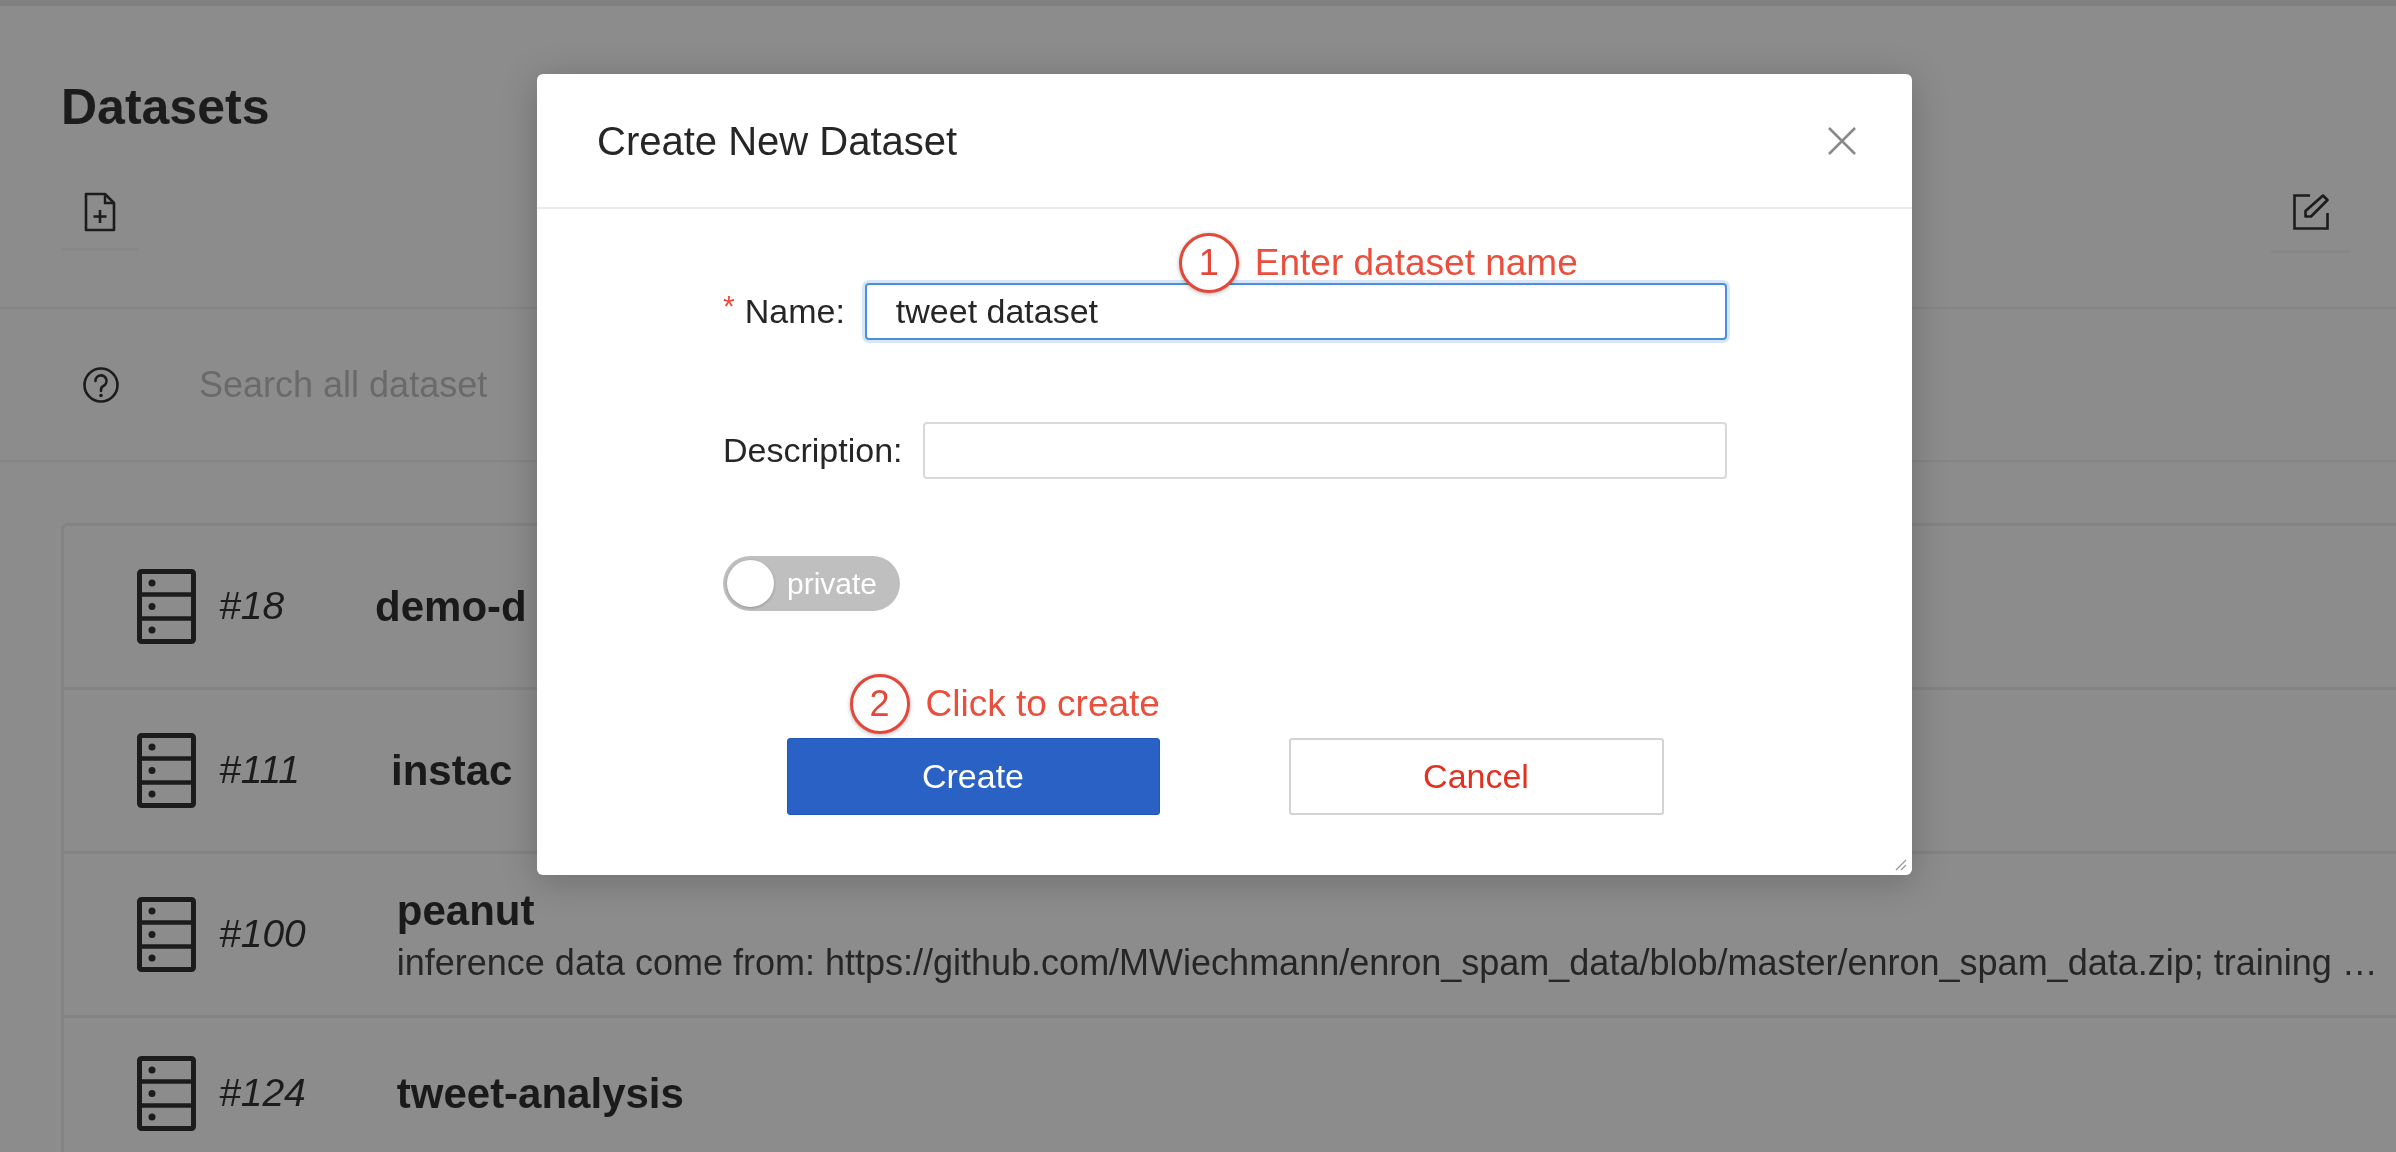 The height and width of the screenshot is (1152, 2396). I want to click on dataset-number: #111, so click(259, 770).